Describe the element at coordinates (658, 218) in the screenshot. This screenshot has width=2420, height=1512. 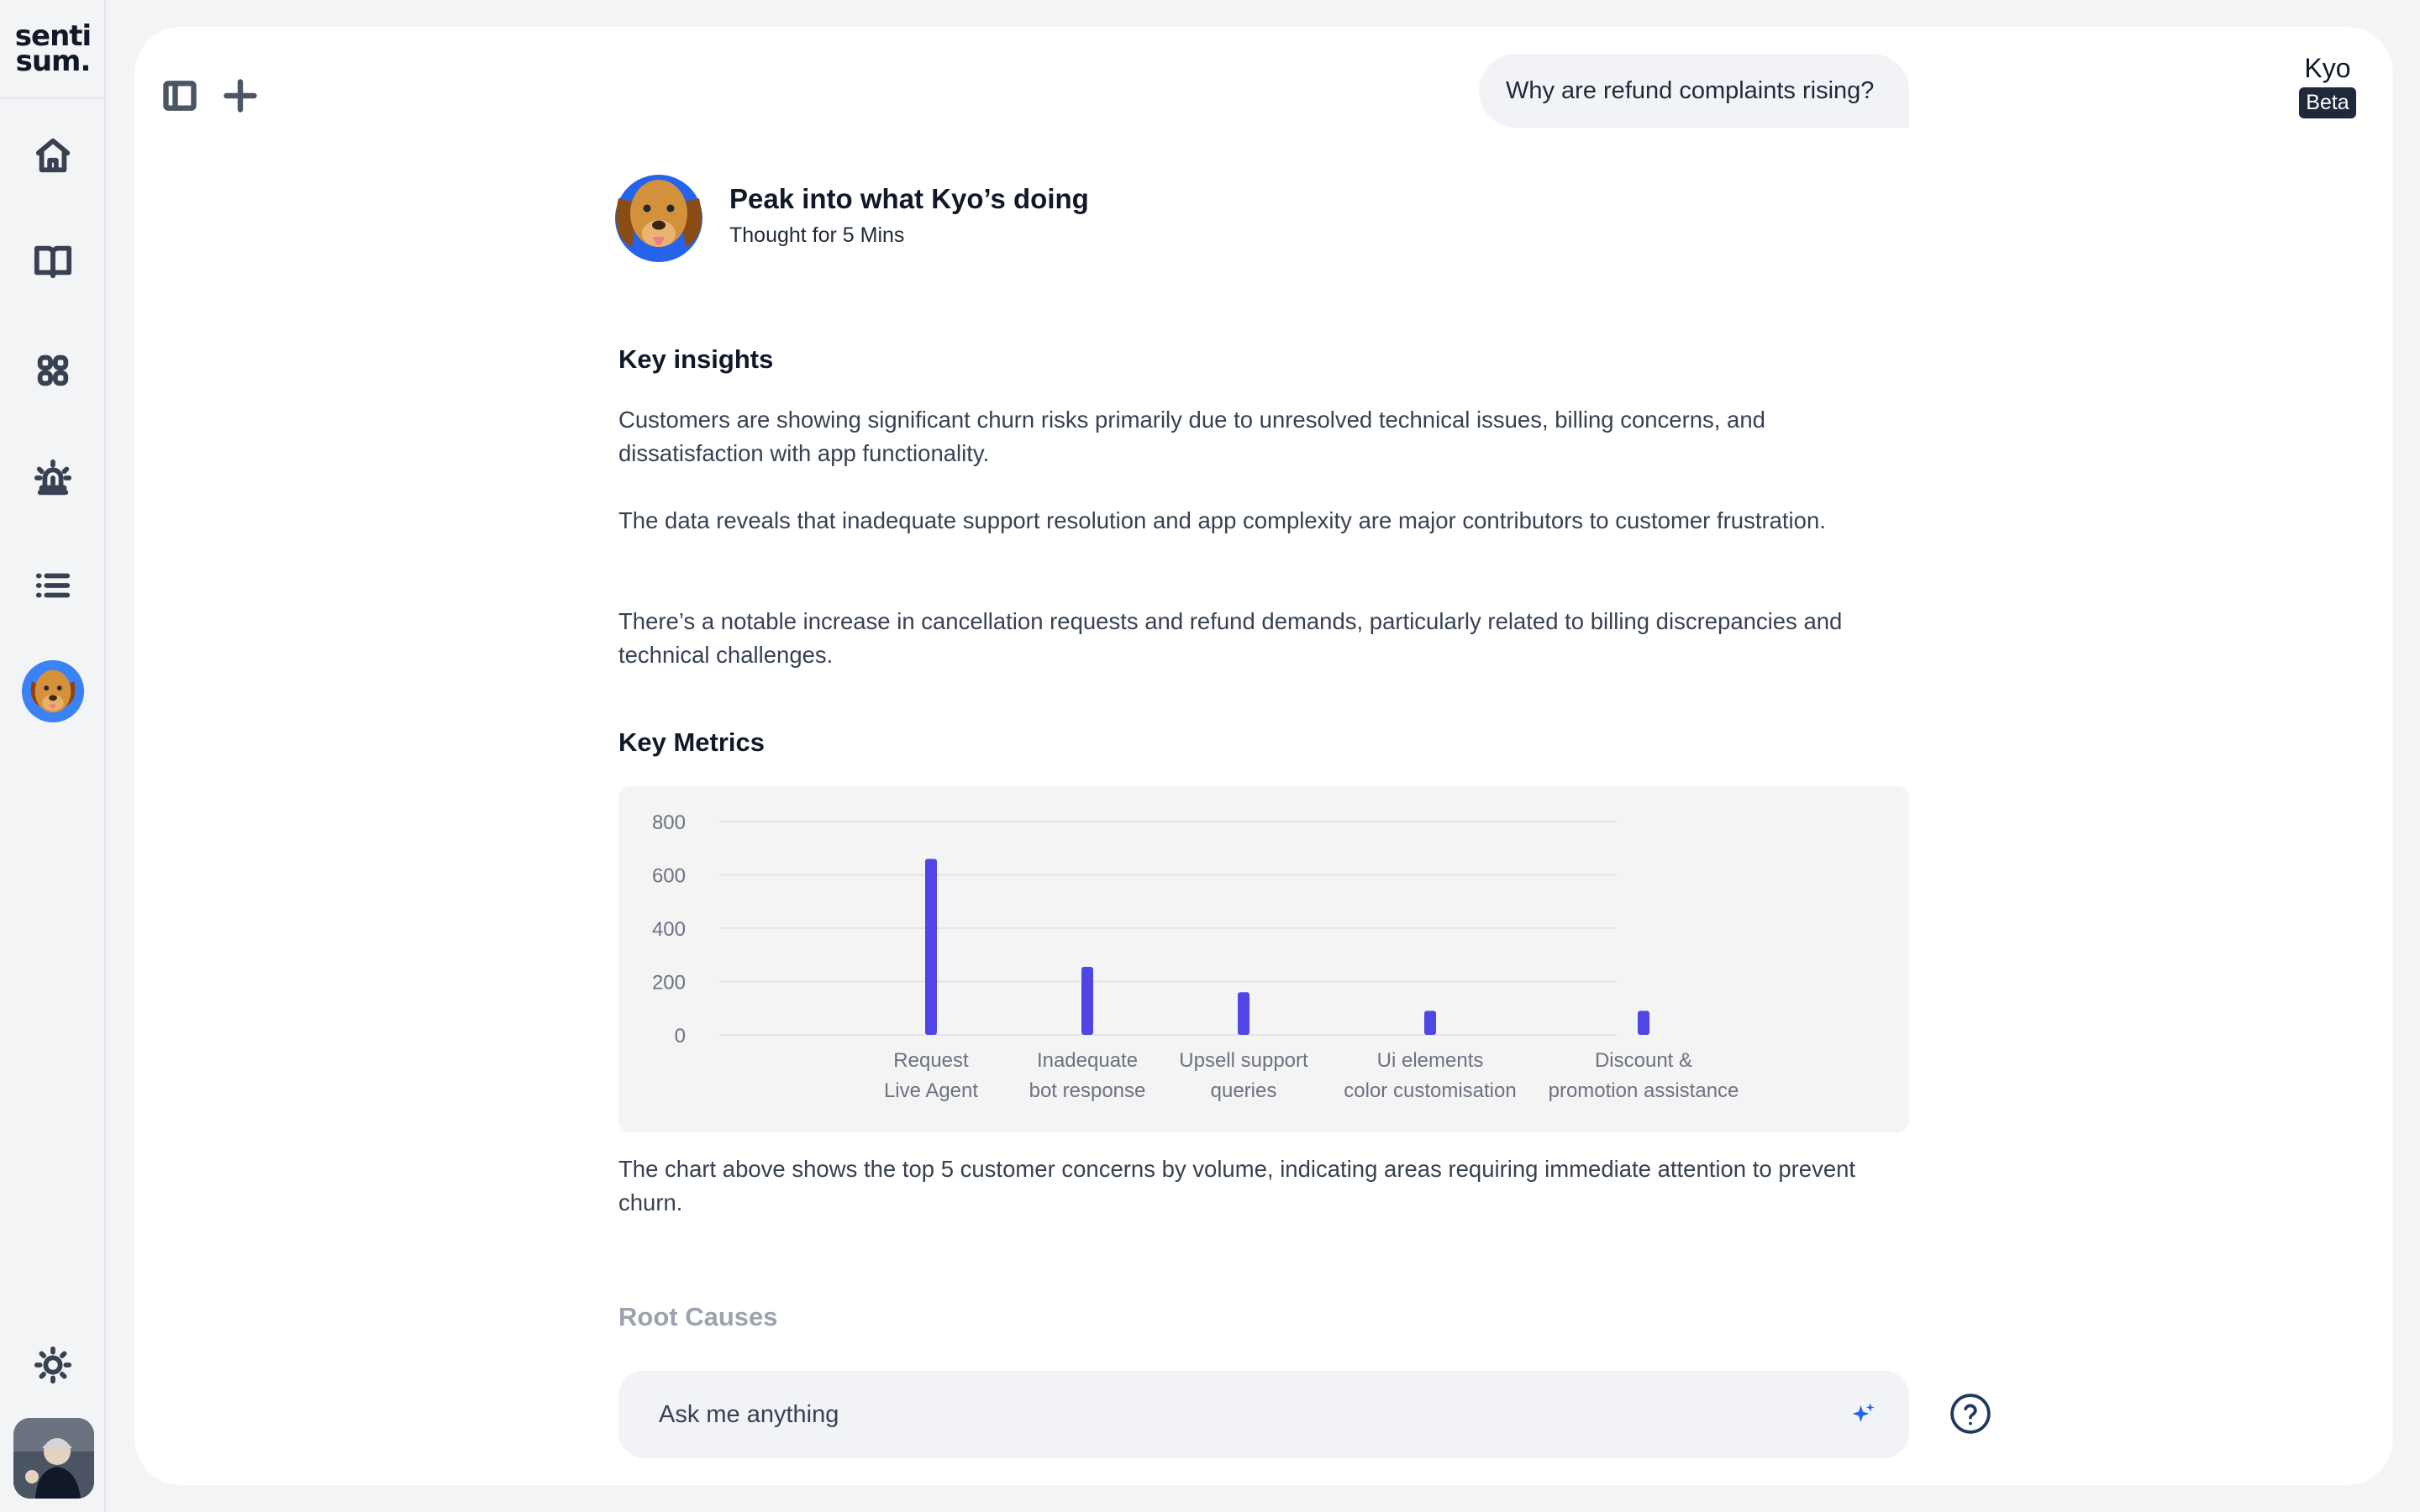
I see `kyo-dog-avatar-icon` at that location.